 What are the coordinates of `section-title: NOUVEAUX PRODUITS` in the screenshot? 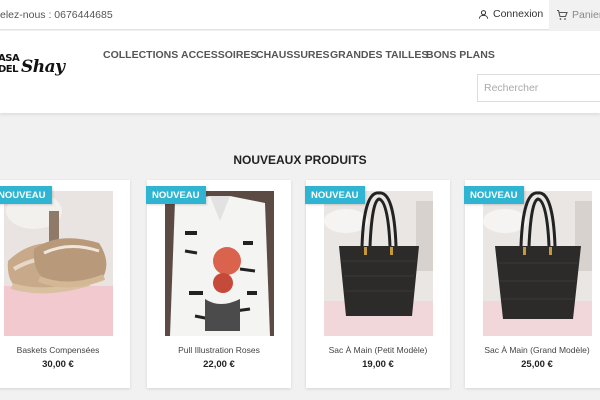 It's located at (300, 160).